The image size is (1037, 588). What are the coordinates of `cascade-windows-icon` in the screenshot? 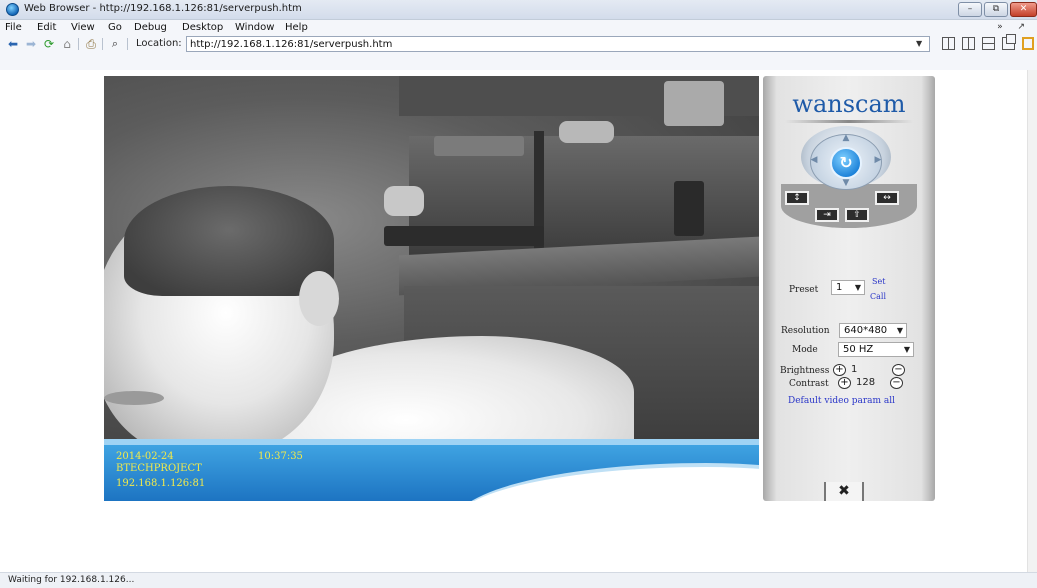 It's located at (1009, 42).